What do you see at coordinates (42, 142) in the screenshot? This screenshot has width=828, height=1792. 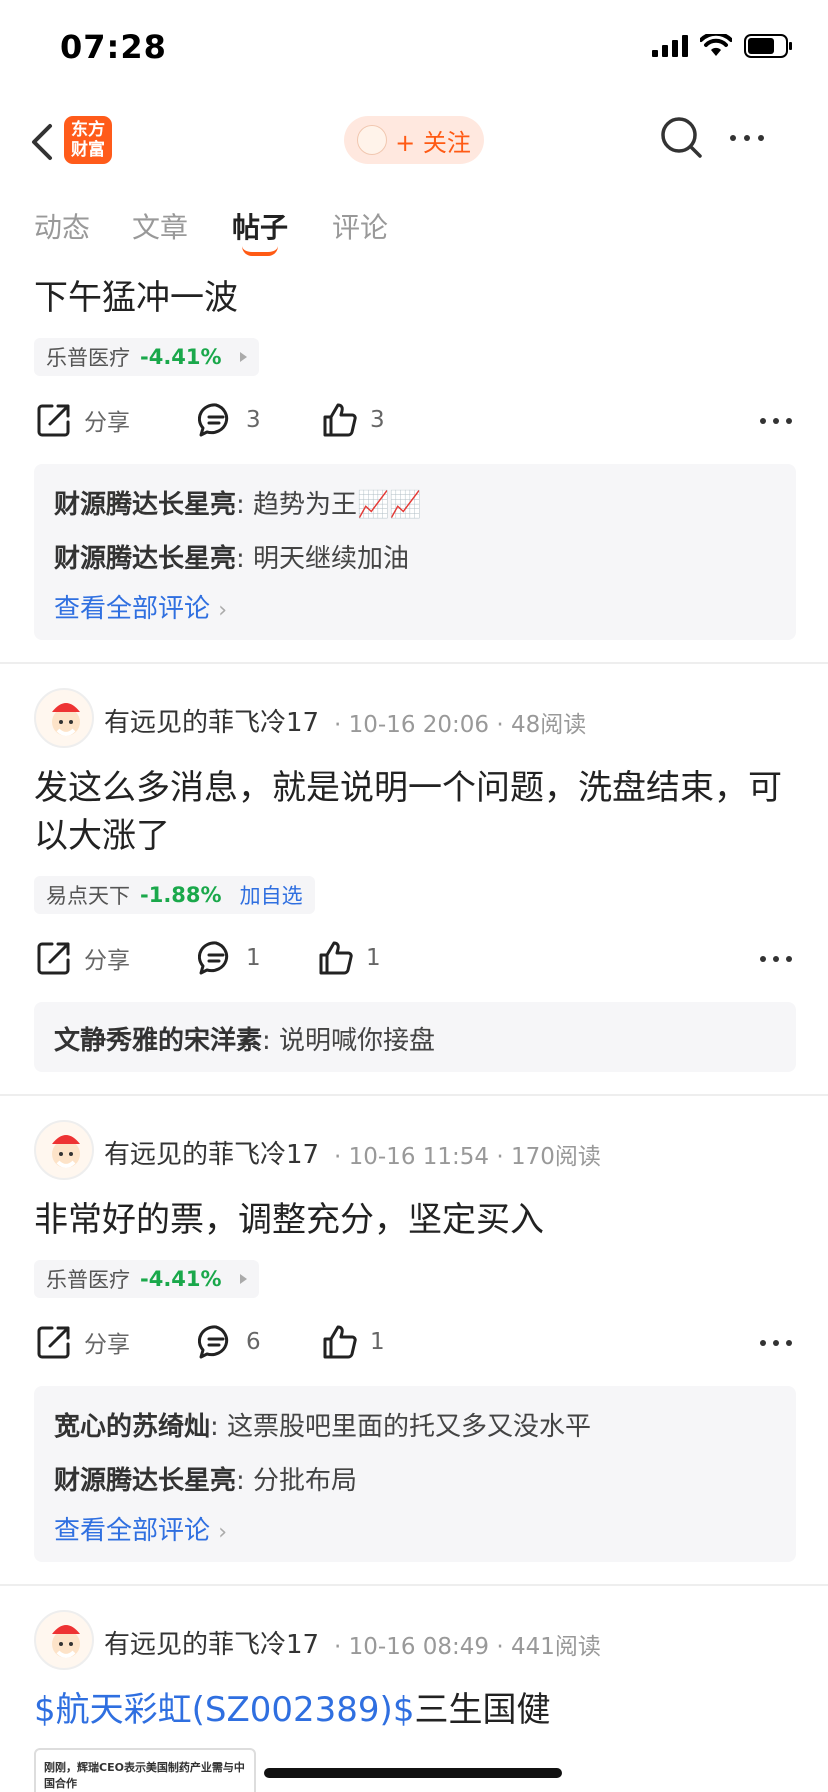 I see `back-arrow-icon` at bounding box center [42, 142].